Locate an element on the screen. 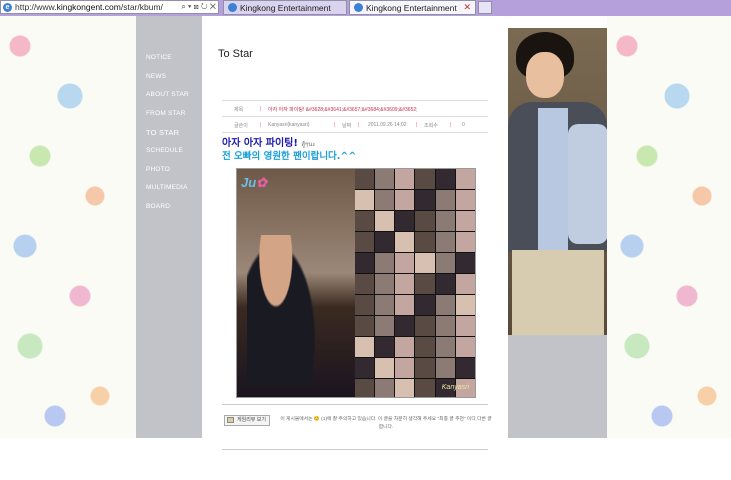 Image resolution: width=731 pixels, height=480 pixels. background-pattern-right is located at coordinates (669, 227).